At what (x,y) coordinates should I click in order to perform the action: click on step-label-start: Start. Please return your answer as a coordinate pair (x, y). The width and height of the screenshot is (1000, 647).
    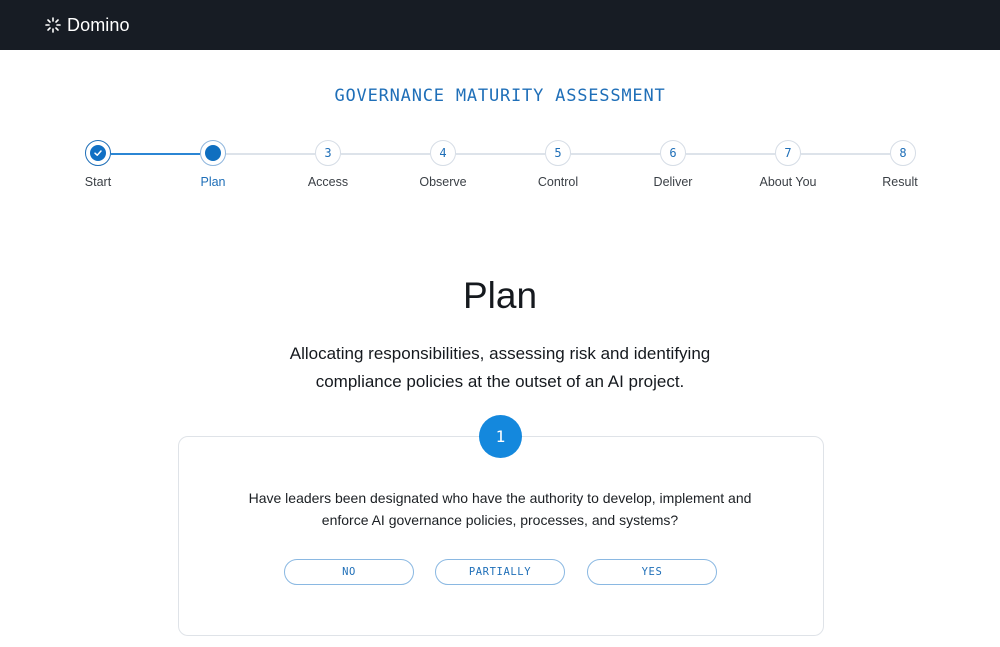
    Looking at the image, I should click on (98, 182).